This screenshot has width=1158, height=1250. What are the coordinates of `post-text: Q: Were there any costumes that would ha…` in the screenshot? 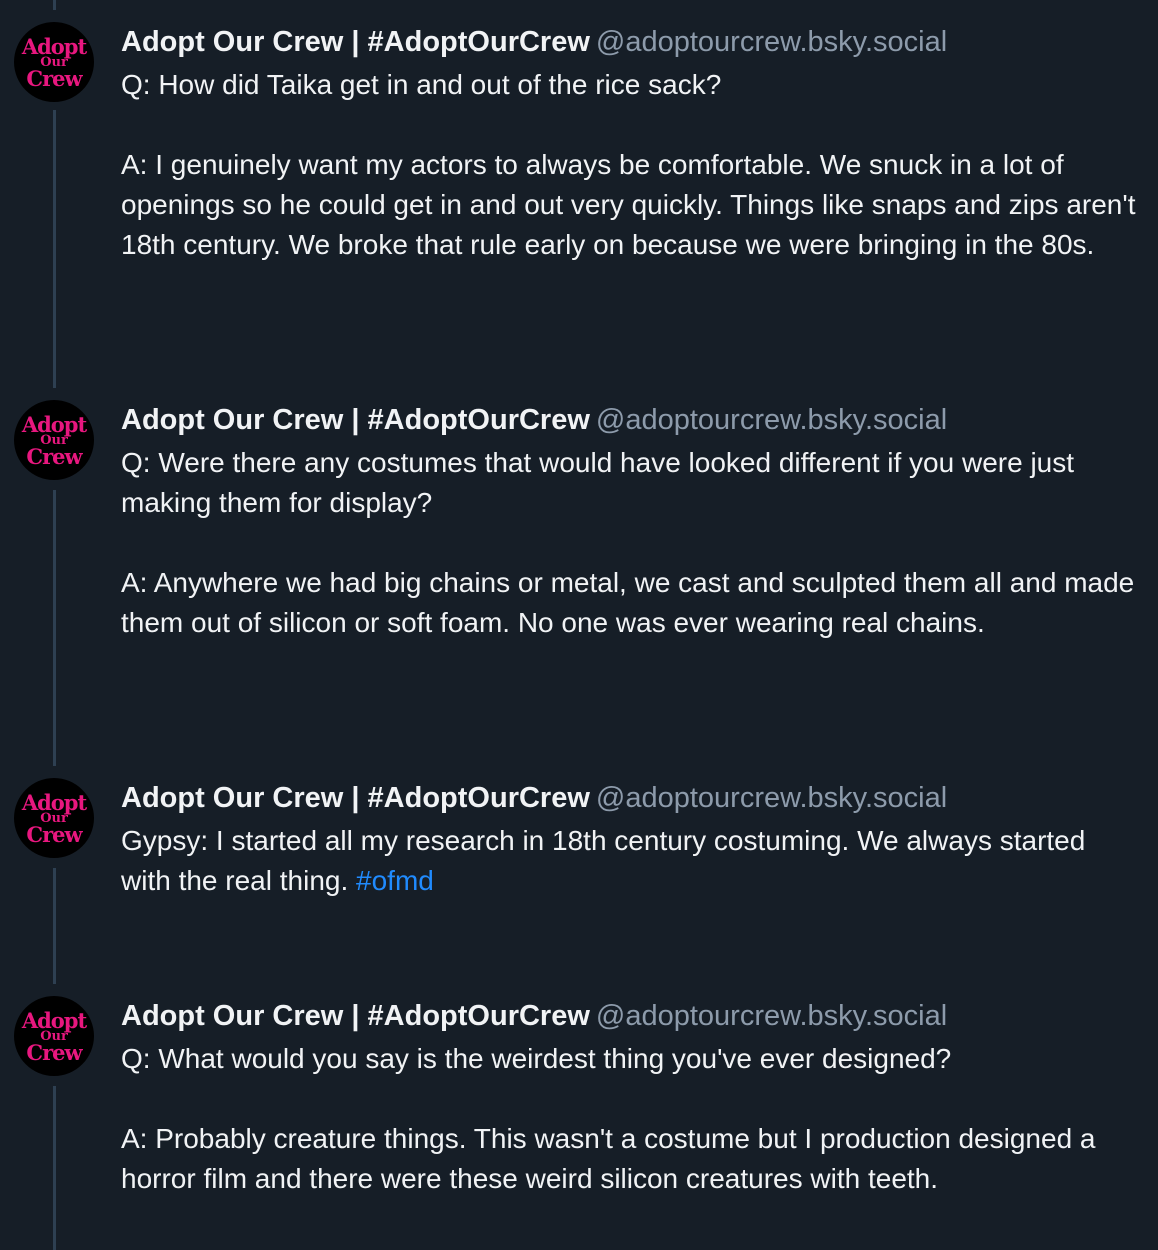 It's located at (631, 543).